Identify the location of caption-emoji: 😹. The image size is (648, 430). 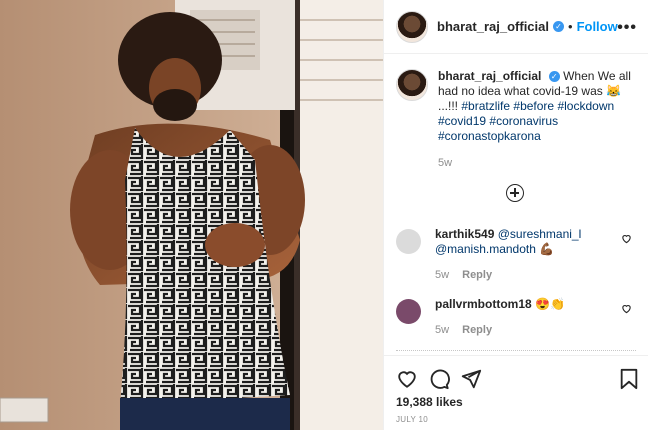
(614, 91).